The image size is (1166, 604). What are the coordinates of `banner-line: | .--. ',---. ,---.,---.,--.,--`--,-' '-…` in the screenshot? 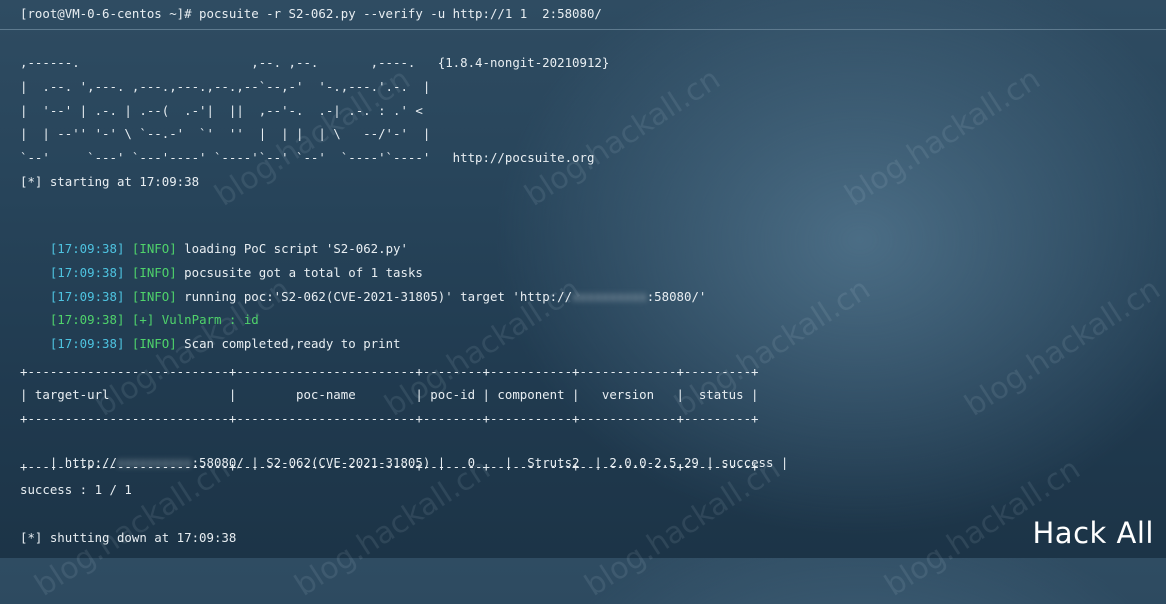 It's located at (225, 86).